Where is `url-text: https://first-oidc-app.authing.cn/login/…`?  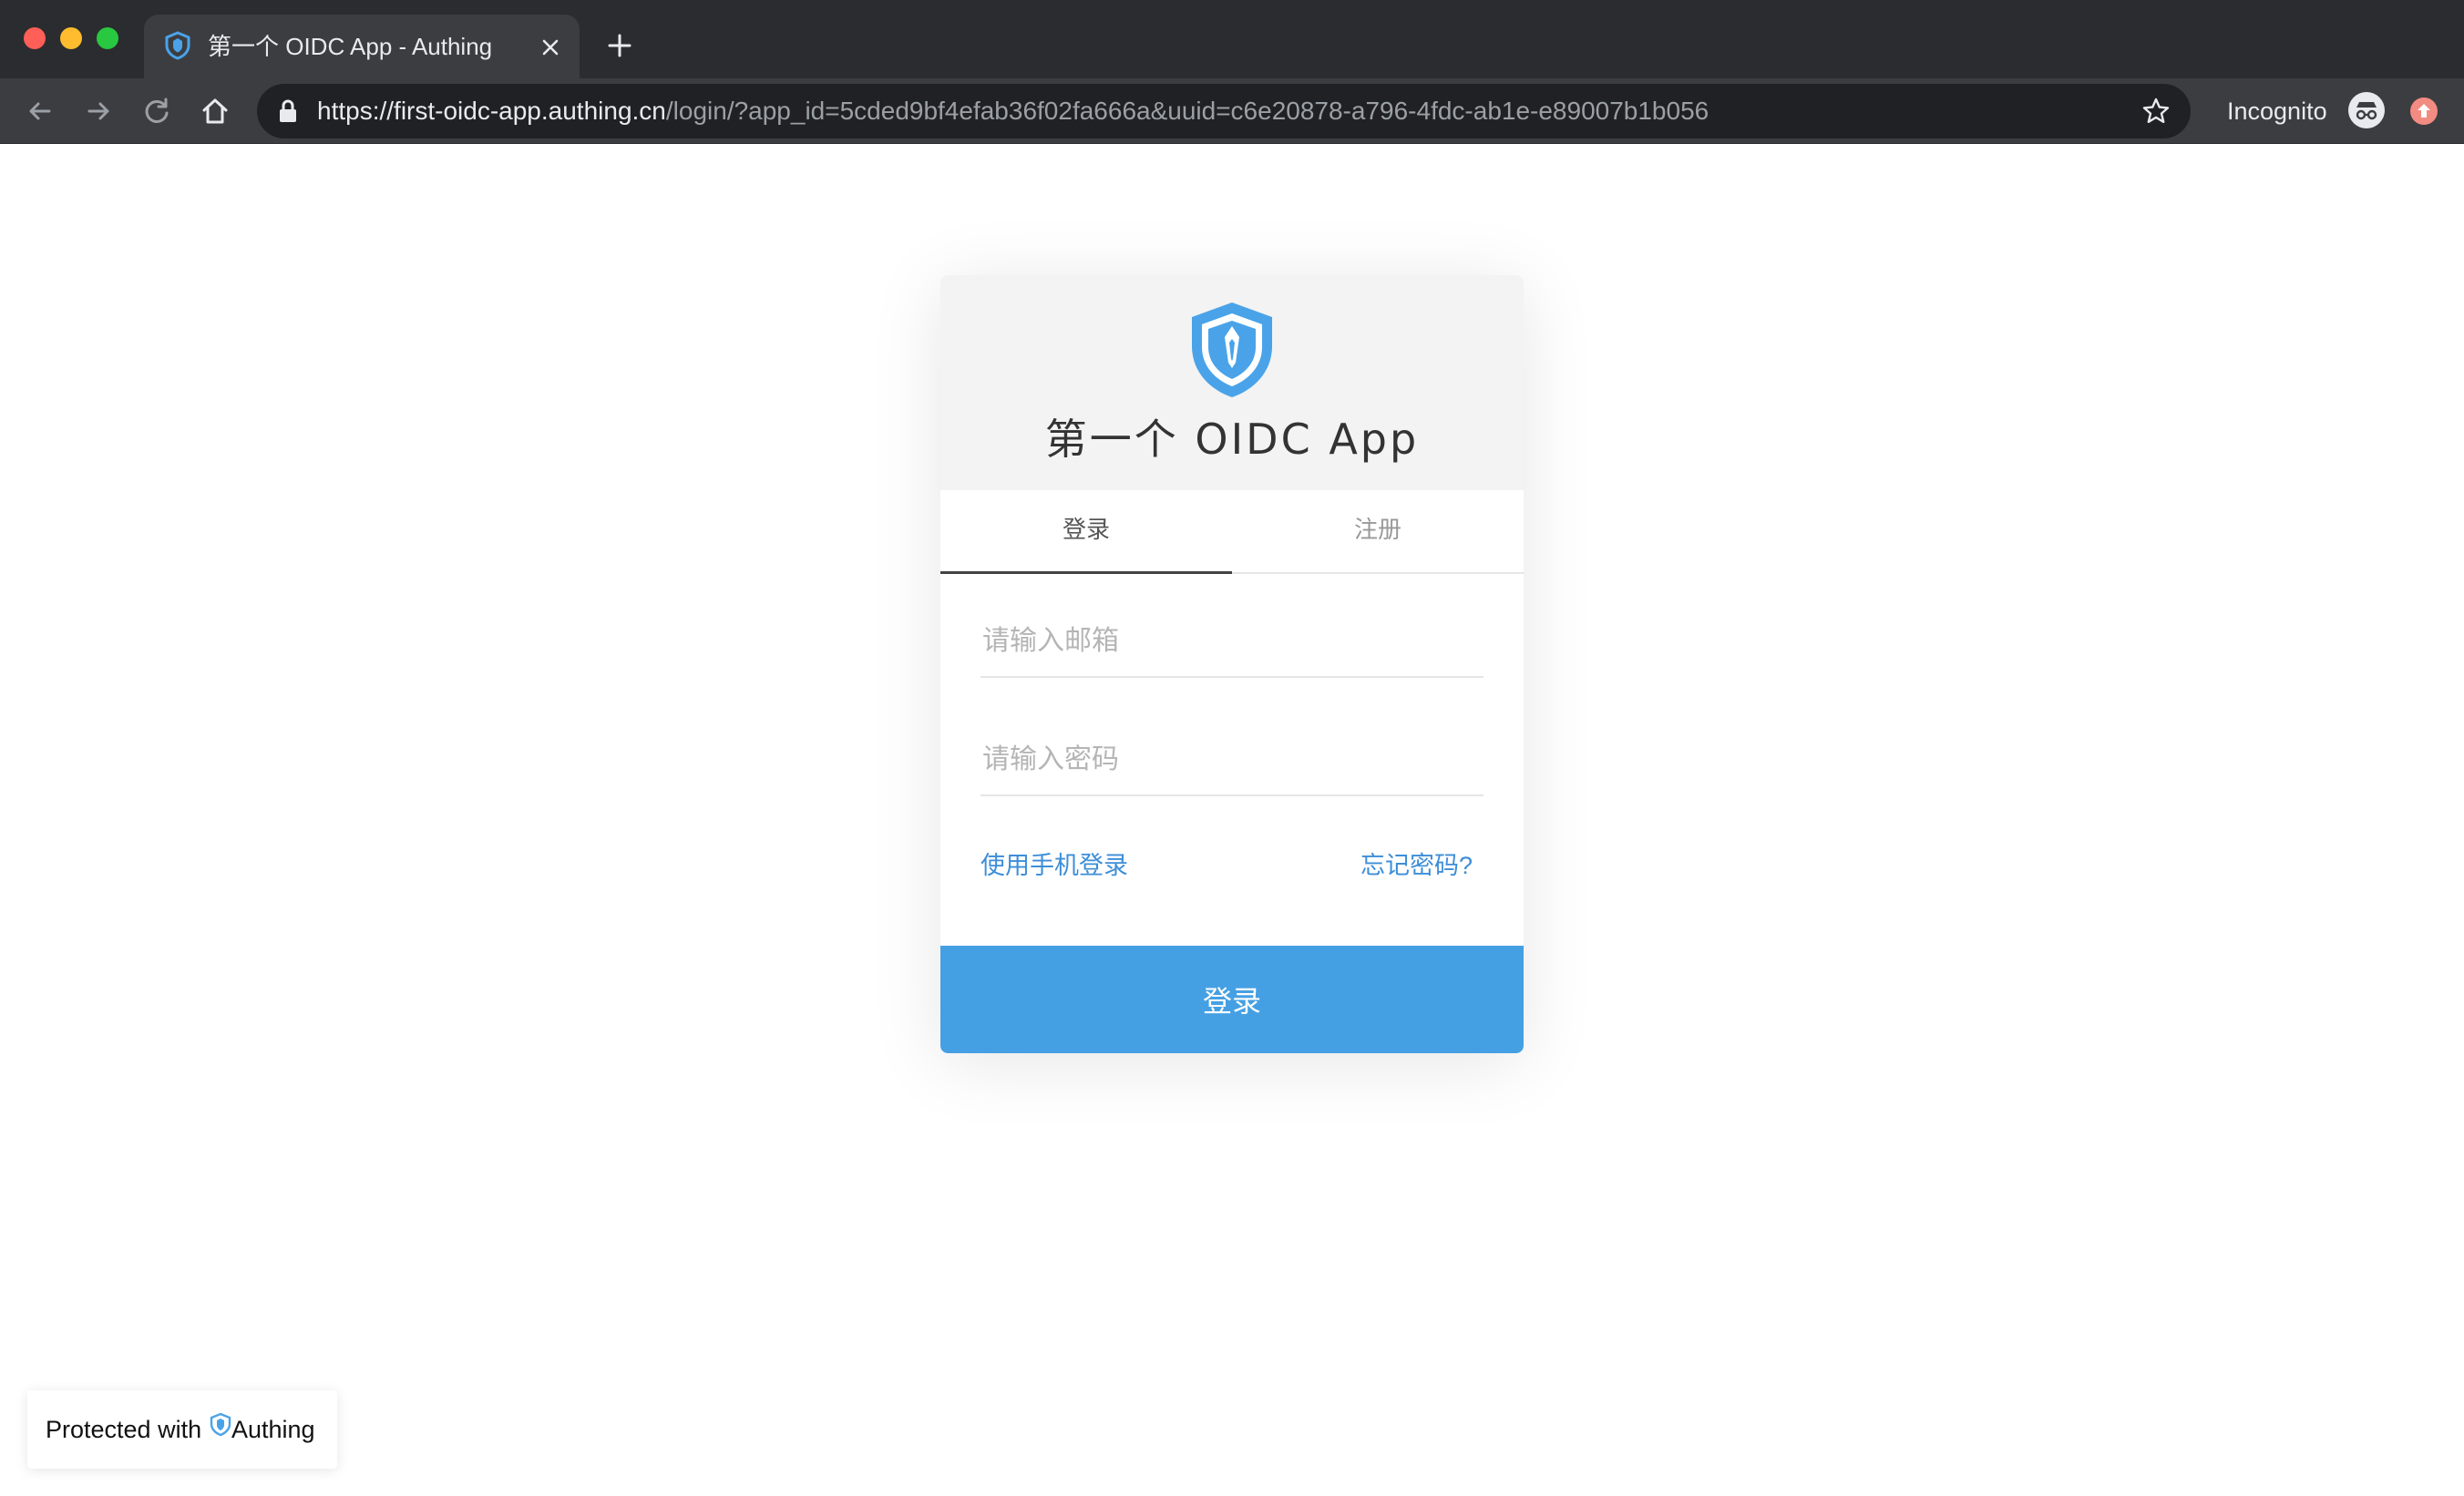 url-text: https://first-oidc-app.authing.cn/login/… is located at coordinates (1013, 111).